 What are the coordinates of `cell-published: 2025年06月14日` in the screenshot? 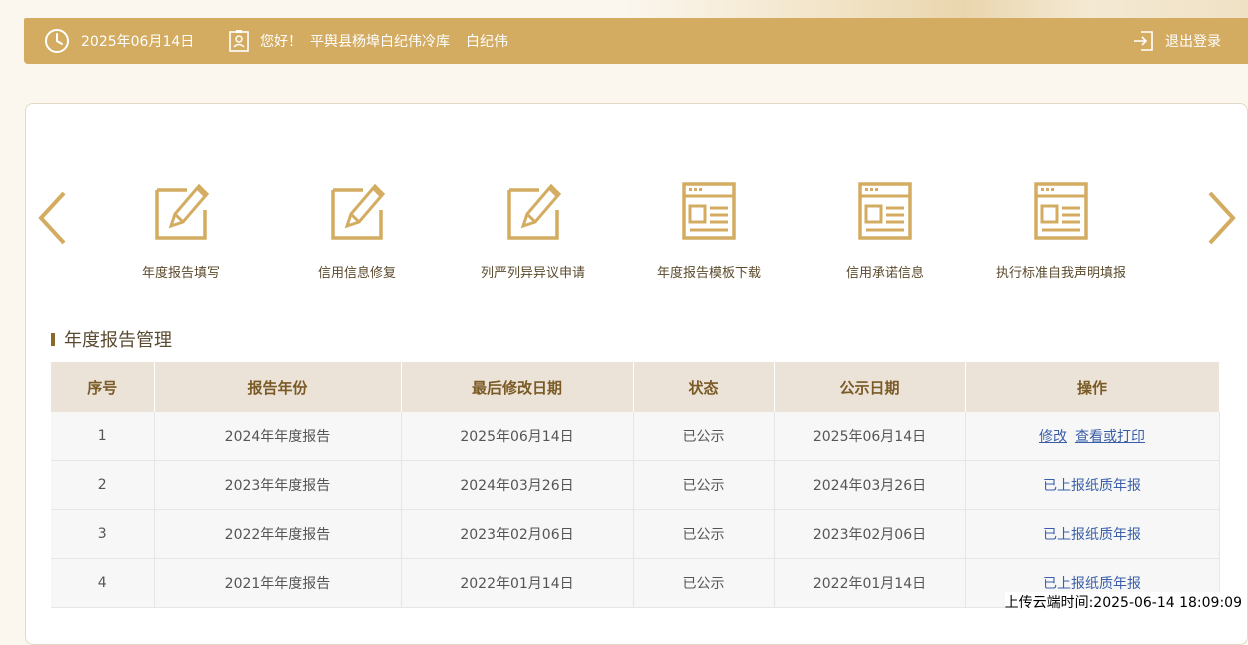 It's located at (870, 436).